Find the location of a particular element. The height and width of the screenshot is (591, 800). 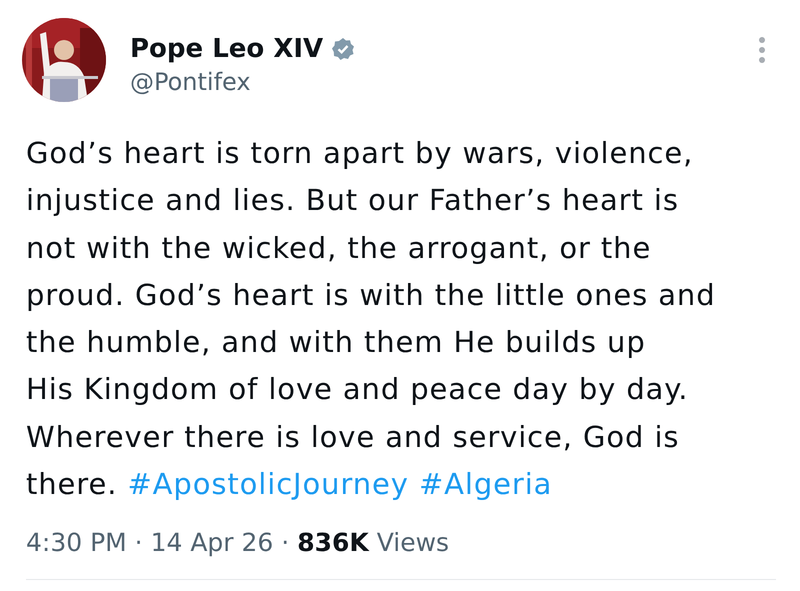

view-count: 836K Views is located at coordinates (373, 543).